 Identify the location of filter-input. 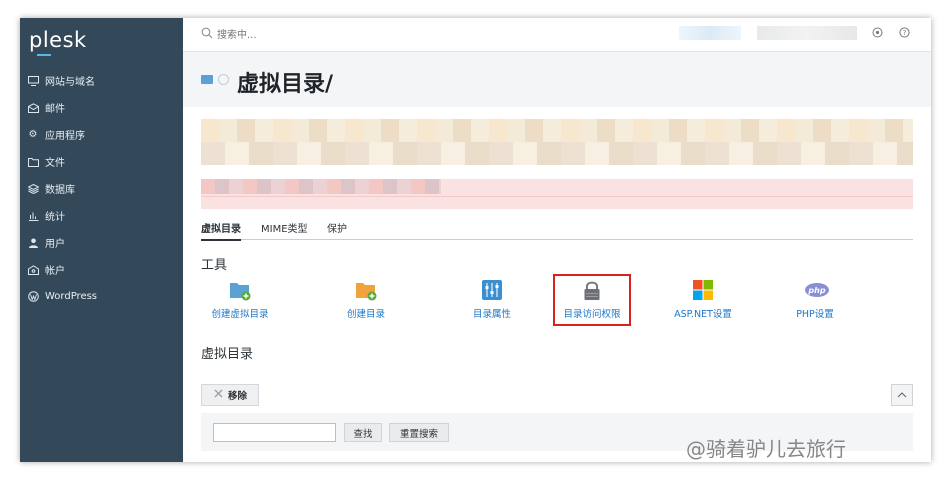
(274, 432).